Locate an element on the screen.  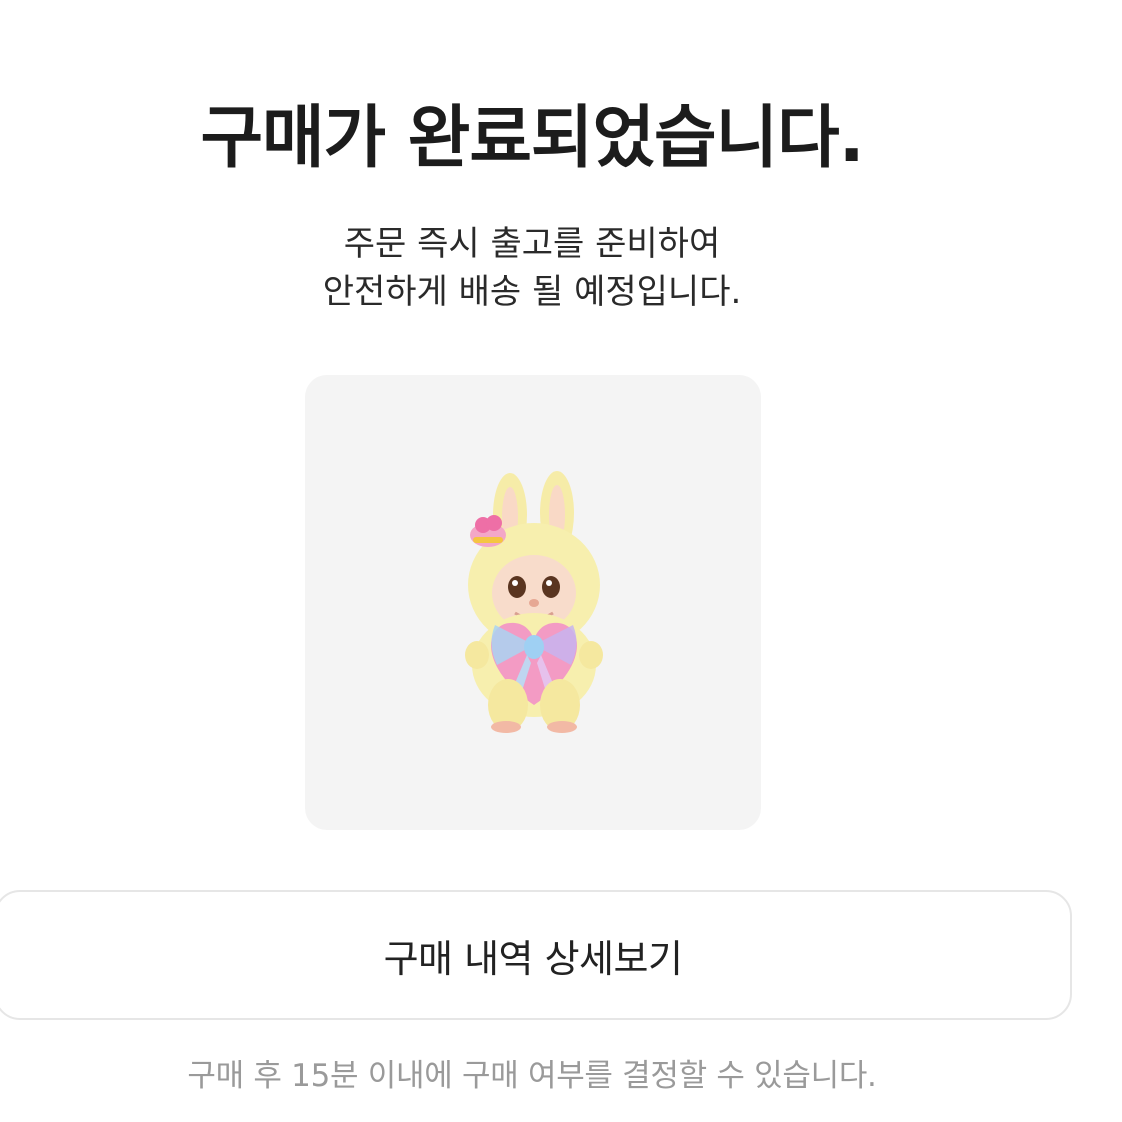
order-detail-button: 구매 내역 상세보기 is located at coordinates (536, 955).